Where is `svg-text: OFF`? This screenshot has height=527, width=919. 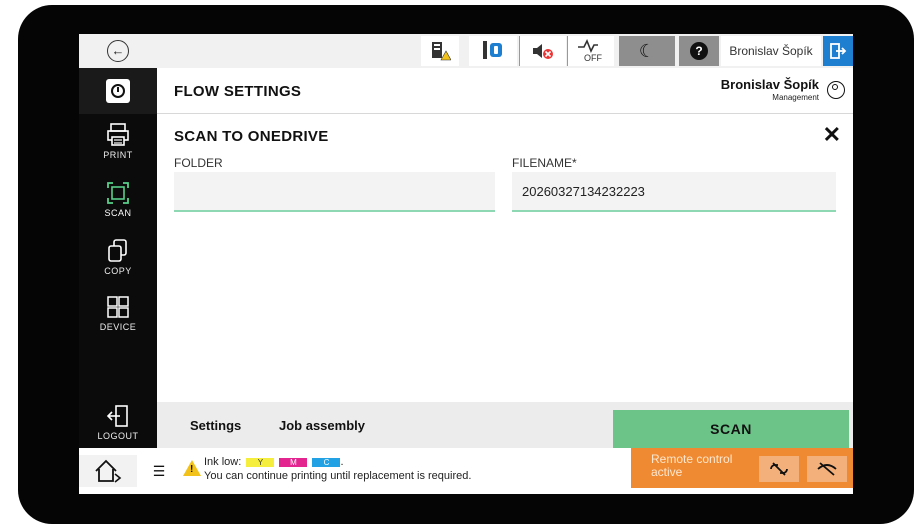 svg-text: OFF is located at coordinates (593, 58).